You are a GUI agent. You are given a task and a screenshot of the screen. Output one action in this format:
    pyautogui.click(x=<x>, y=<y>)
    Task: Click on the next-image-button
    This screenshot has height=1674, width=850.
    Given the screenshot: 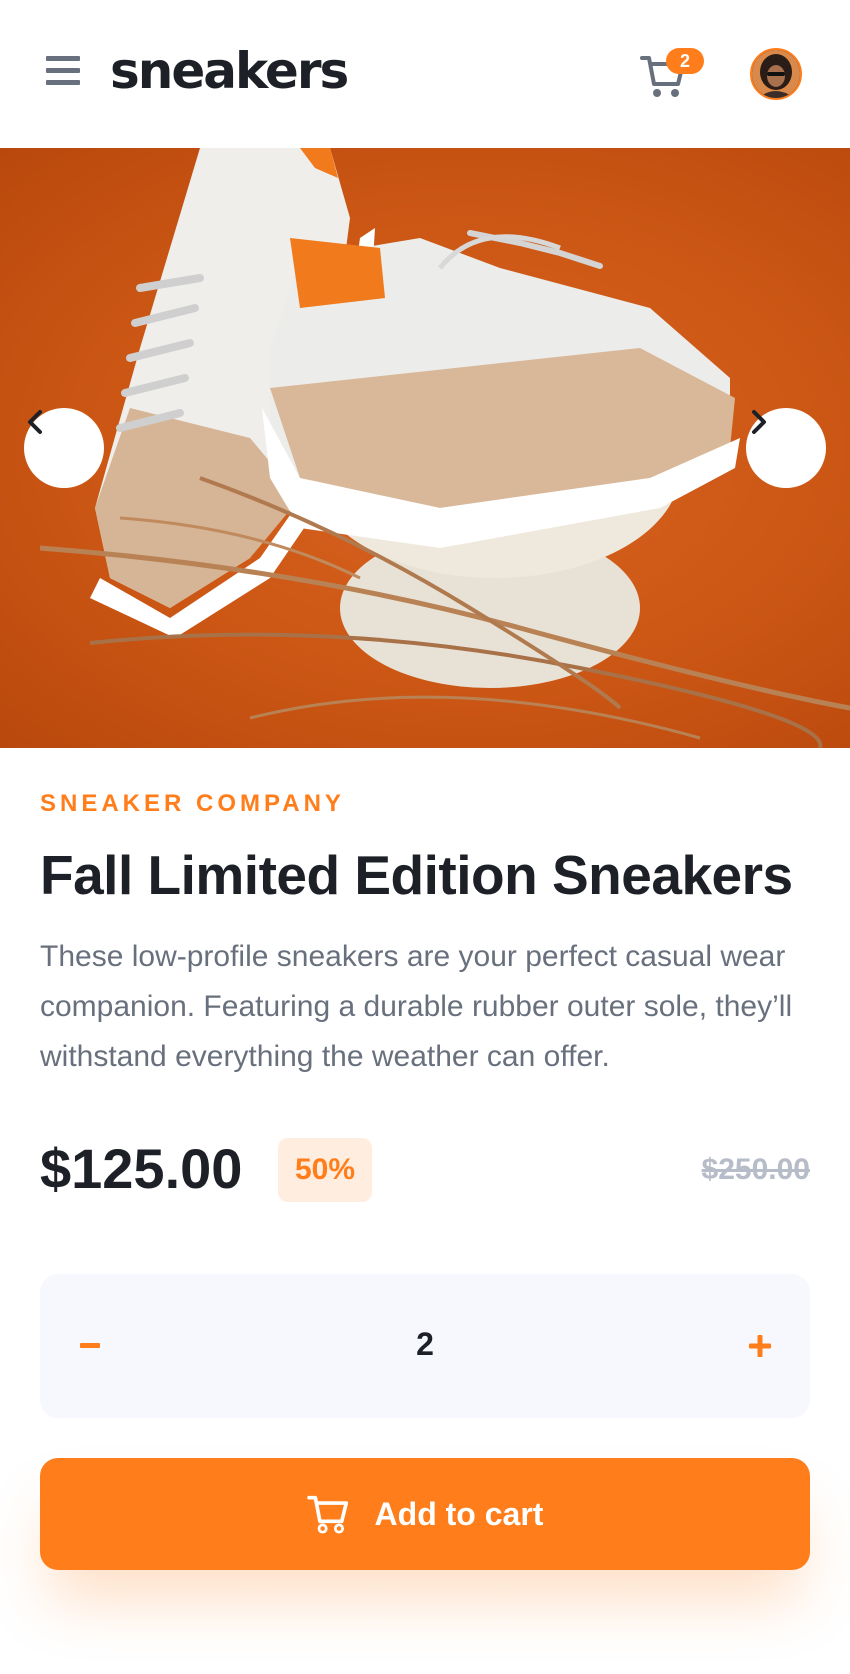 What is the action you would take?
    pyautogui.click(x=786, y=448)
    